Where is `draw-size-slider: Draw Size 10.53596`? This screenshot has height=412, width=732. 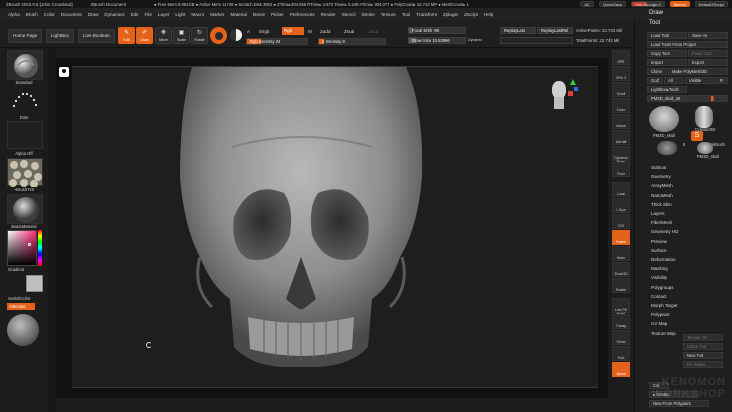 draw-size-slider: Draw Size 10.53596 is located at coordinates (437, 40).